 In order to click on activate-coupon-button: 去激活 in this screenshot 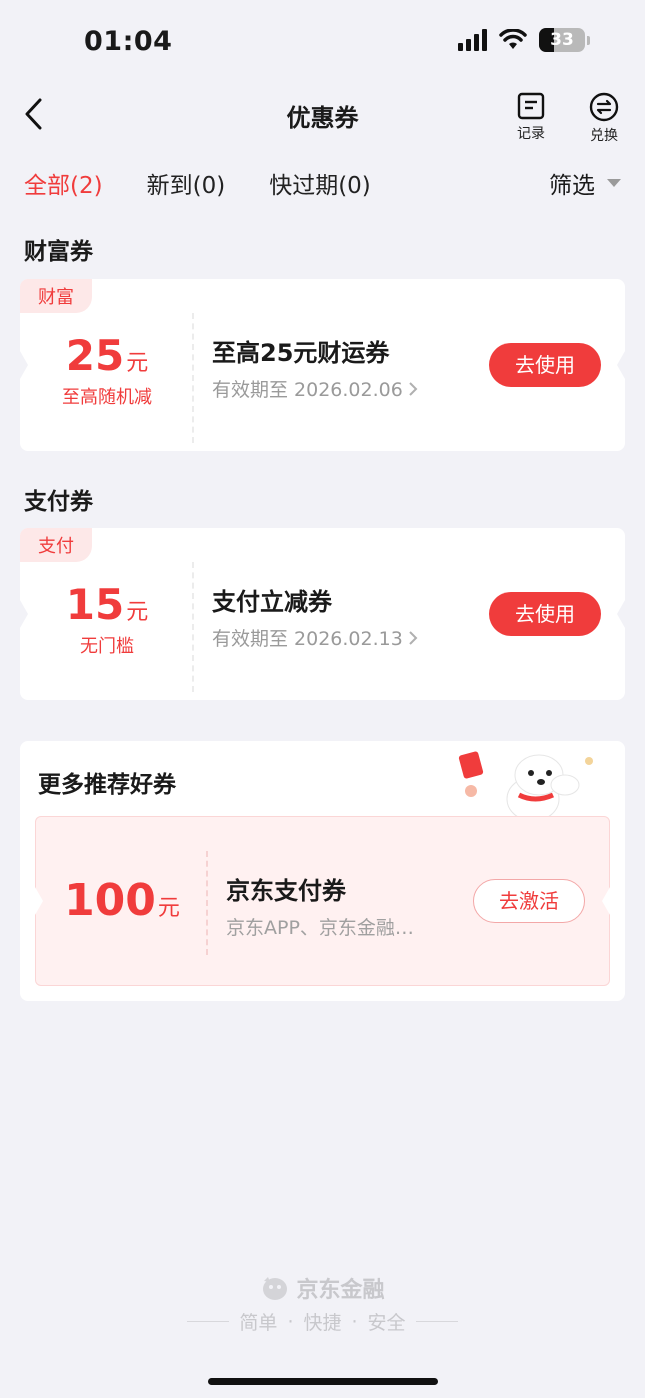, I will do `click(529, 901)`.